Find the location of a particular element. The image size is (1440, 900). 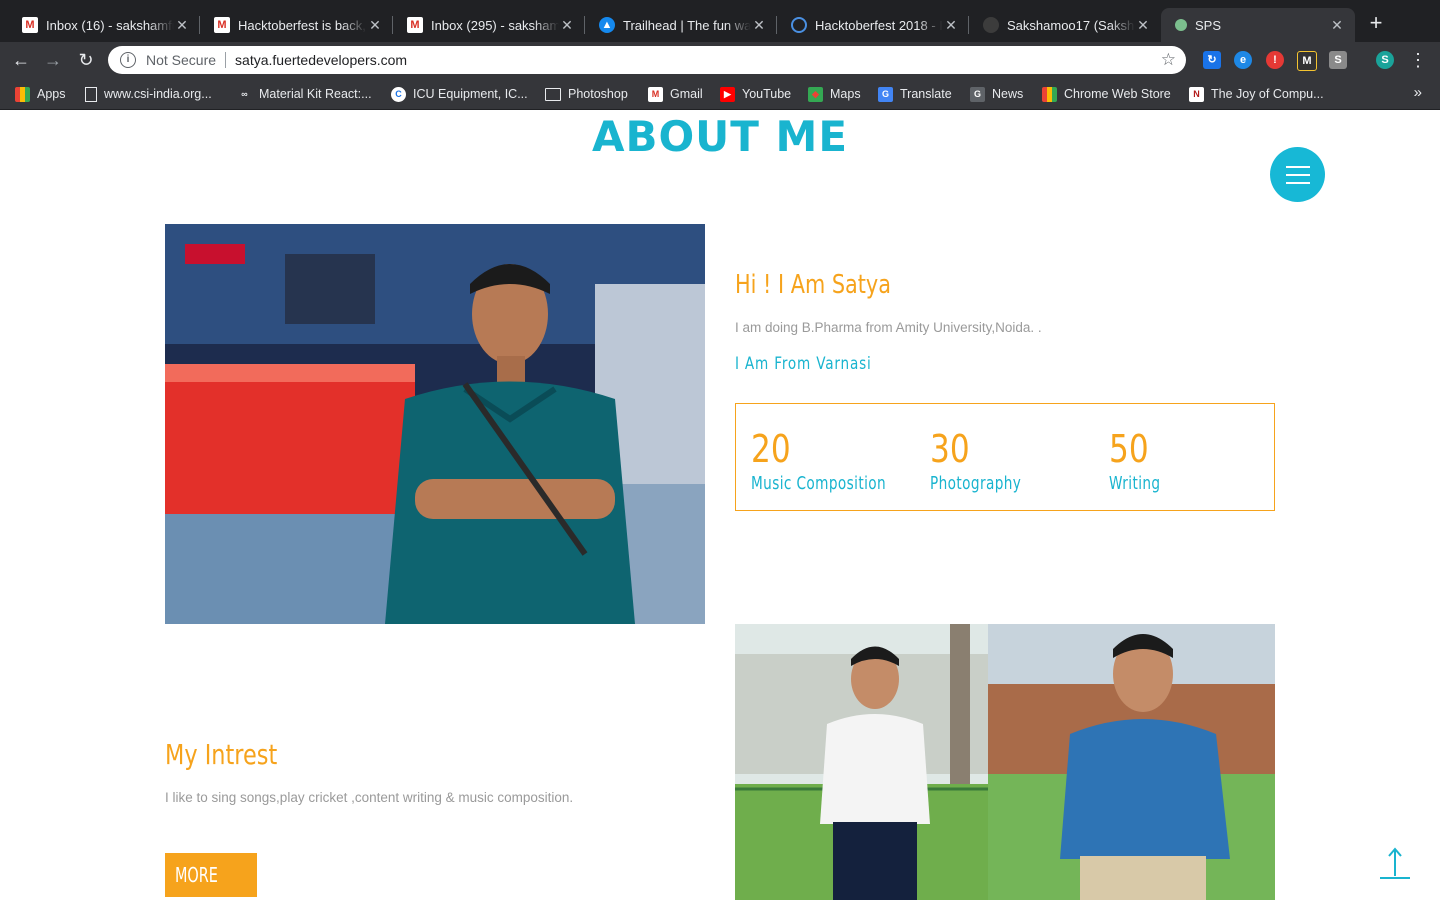

outdoor-photos is located at coordinates (1005, 762).